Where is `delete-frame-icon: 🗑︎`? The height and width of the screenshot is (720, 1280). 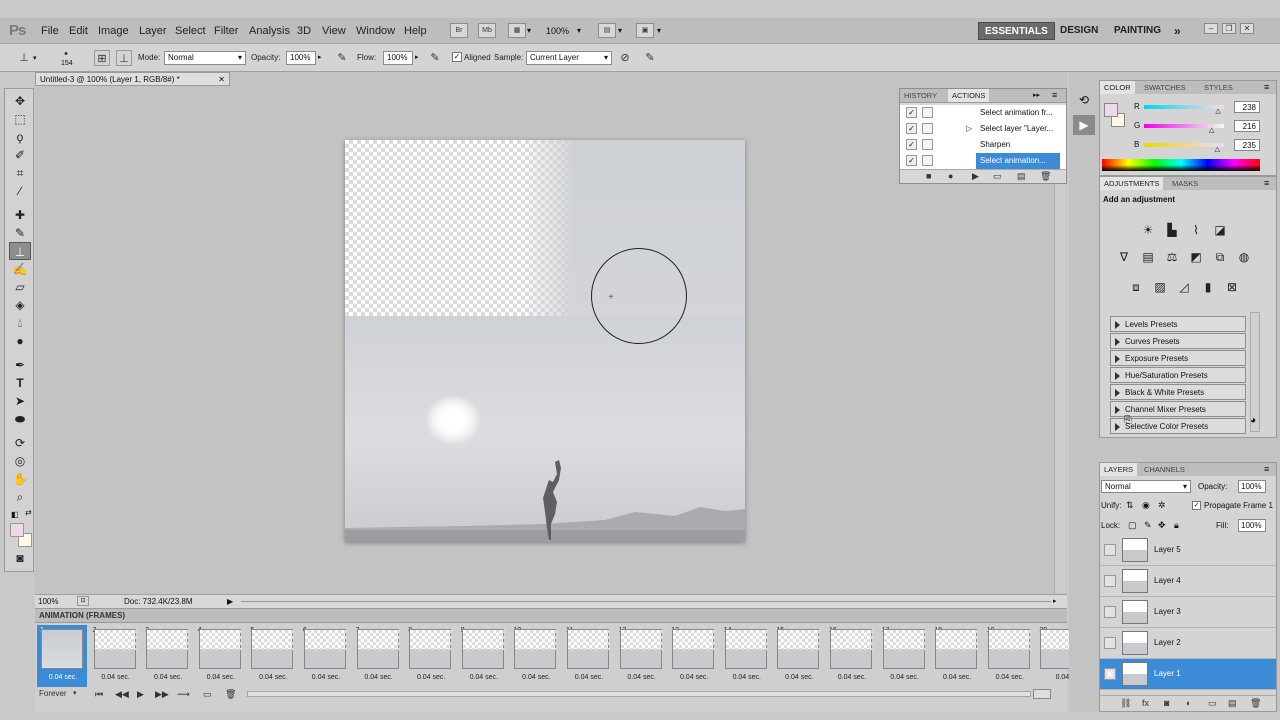 delete-frame-icon: 🗑︎ is located at coordinates (230, 694).